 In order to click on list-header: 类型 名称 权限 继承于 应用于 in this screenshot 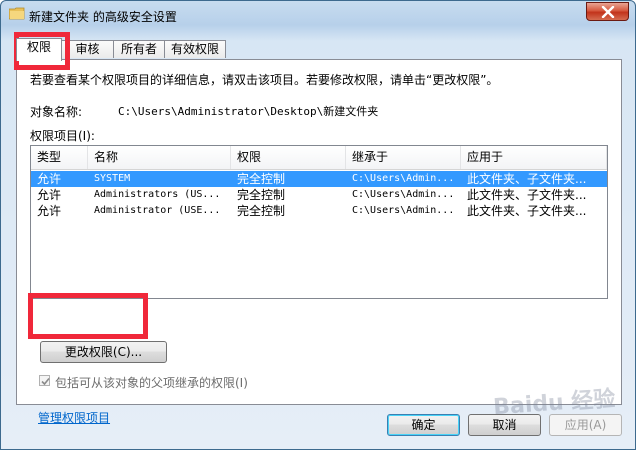, I will do `click(319, 158)`.